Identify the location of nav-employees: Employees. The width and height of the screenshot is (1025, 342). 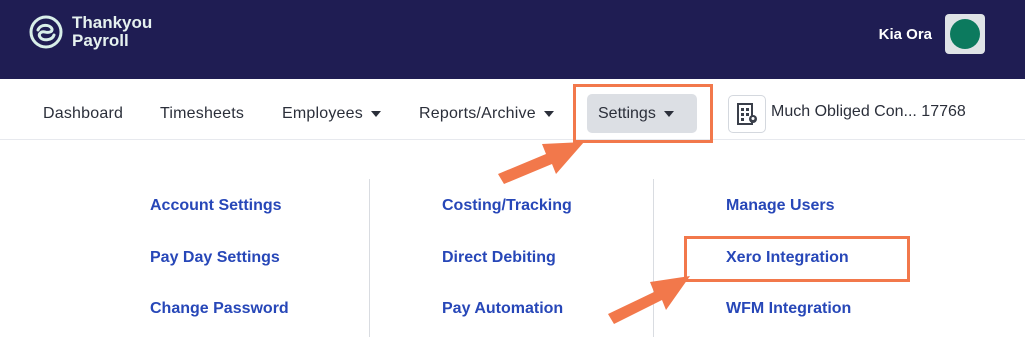
(331, 114).